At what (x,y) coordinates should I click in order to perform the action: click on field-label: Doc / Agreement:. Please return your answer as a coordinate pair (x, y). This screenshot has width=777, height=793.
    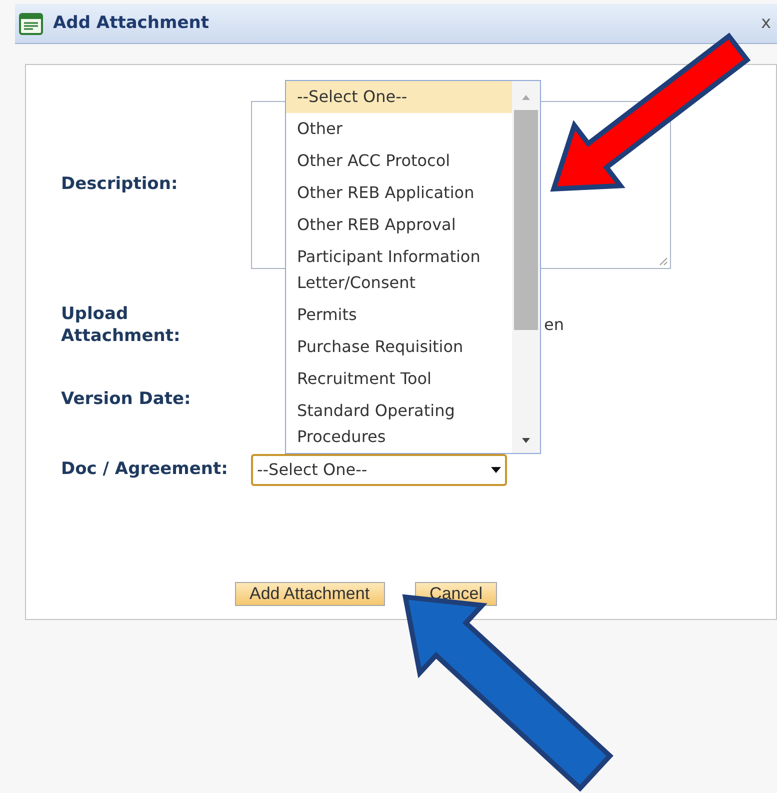
    Looking at the image, I should click on (144, 470).